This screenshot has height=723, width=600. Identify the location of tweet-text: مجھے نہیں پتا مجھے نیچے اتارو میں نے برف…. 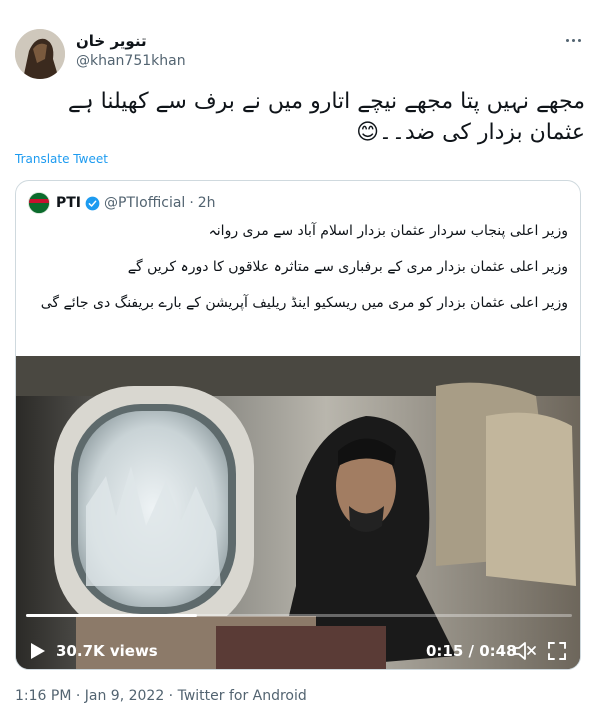
(326, 117).